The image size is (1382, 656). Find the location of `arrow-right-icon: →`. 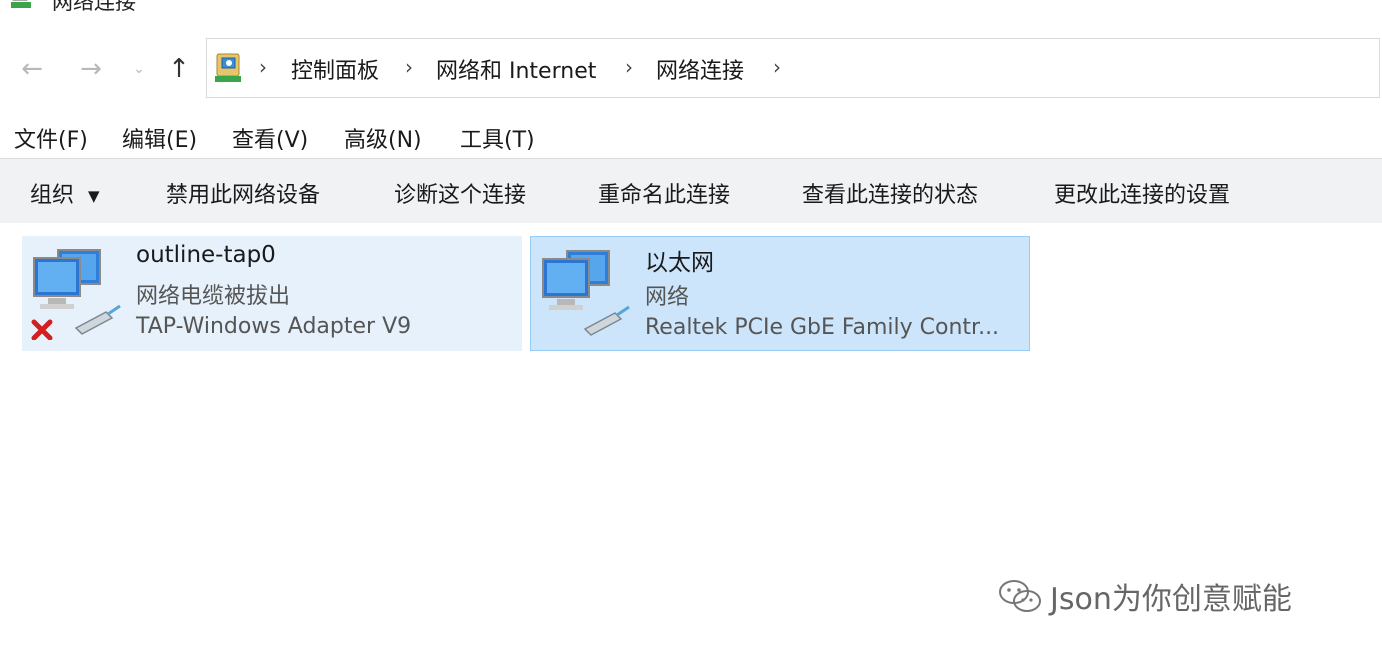

arrow-right-icon: → is located at coordinates (91, 69).